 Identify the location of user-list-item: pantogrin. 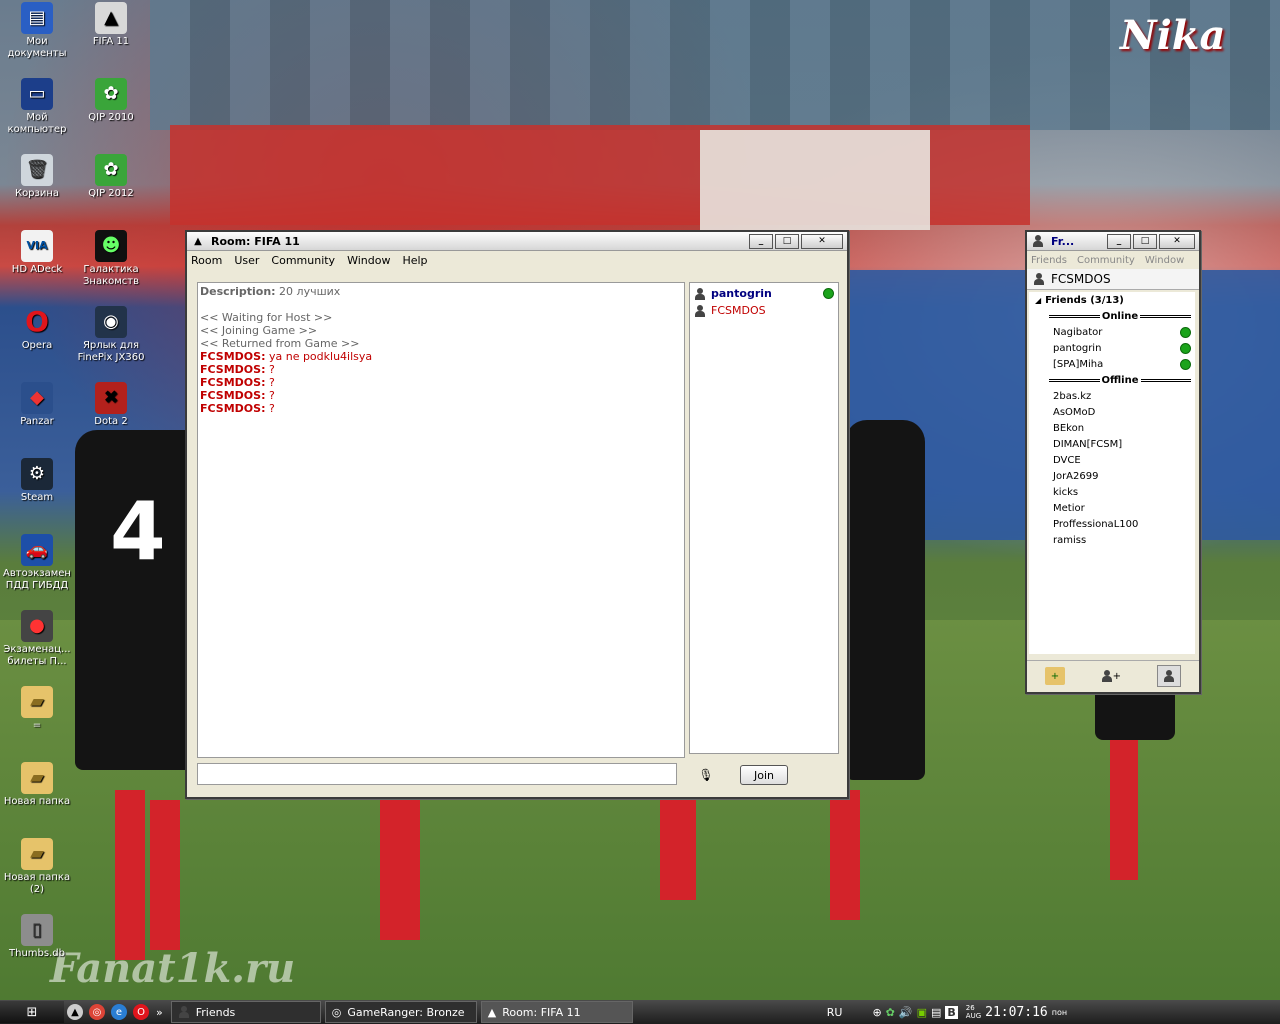
(764, 292).